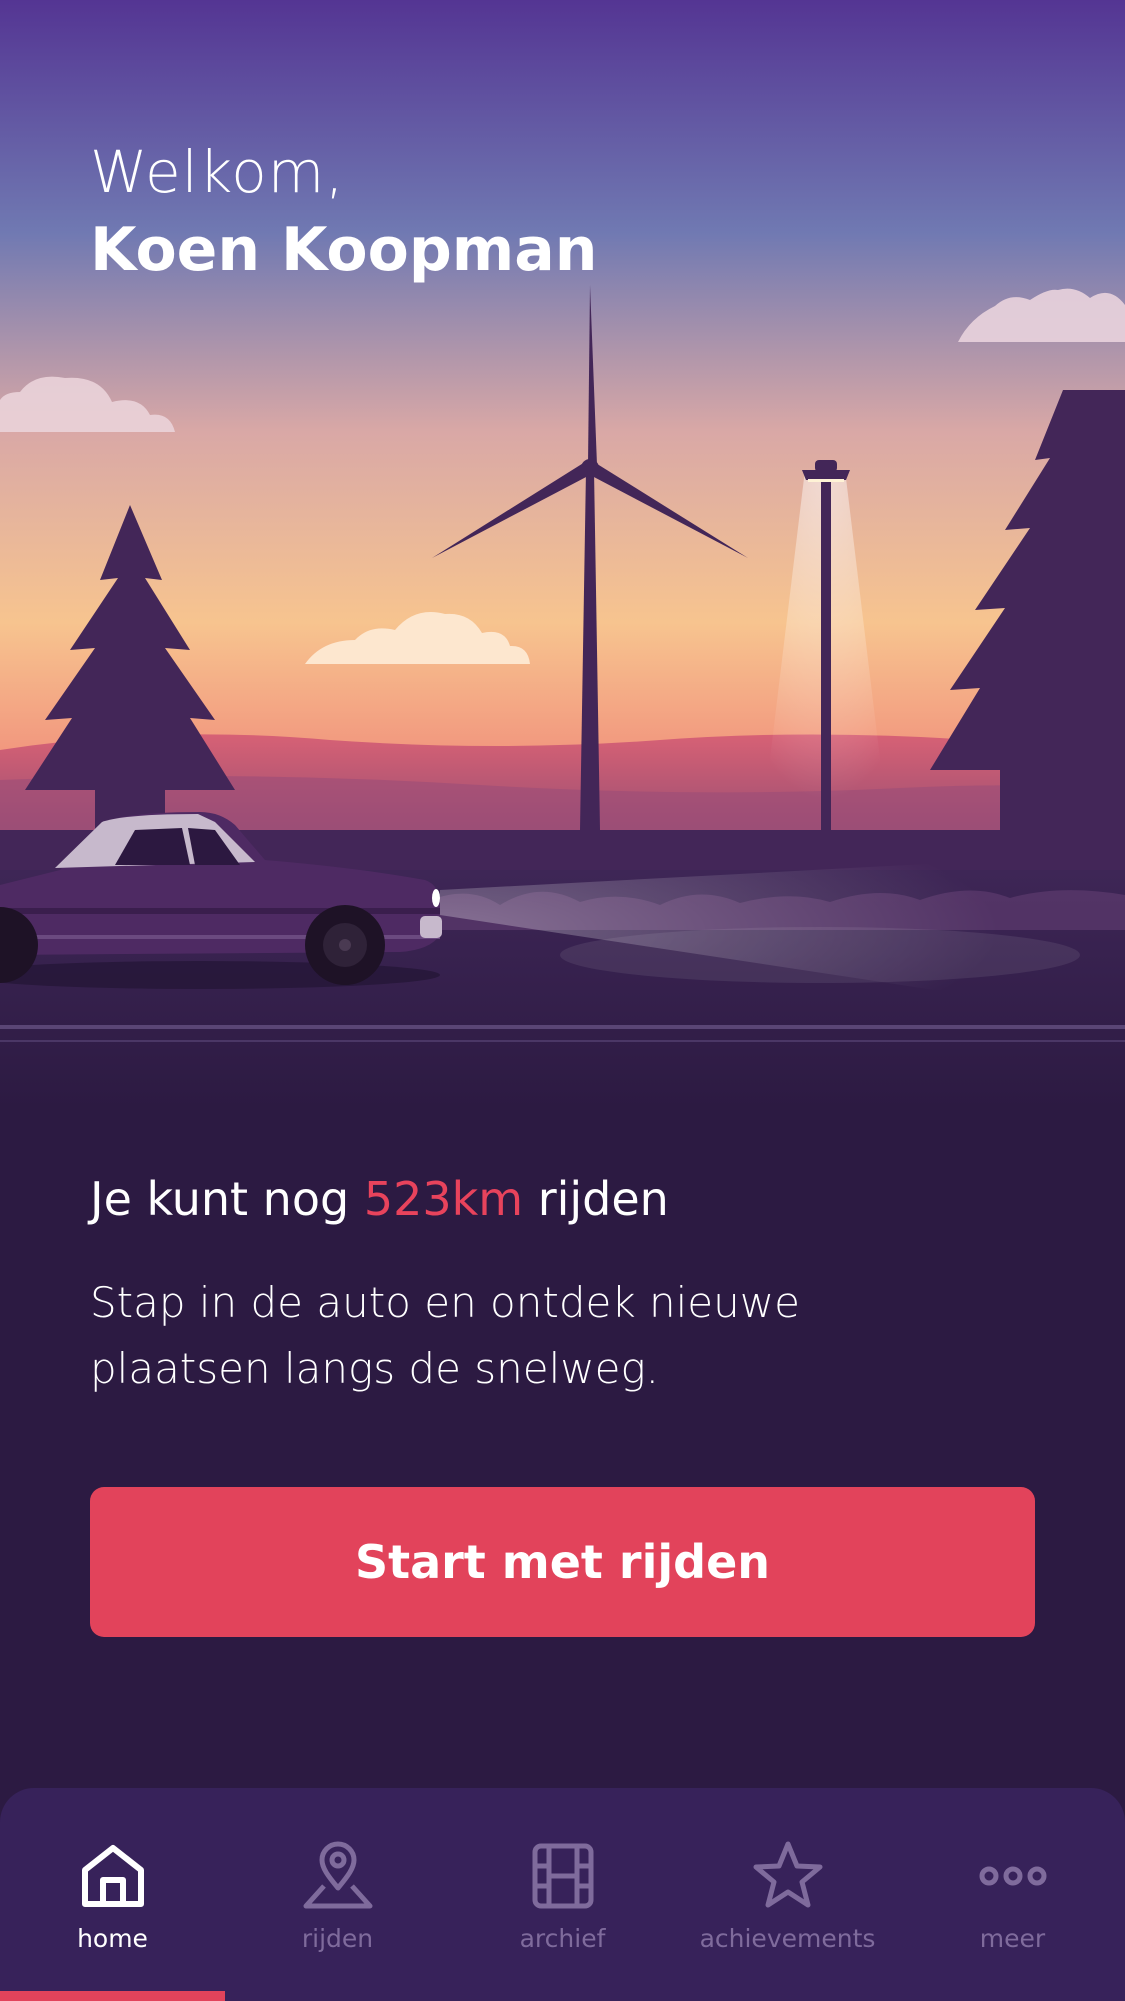 This screenshot has width=1125, height=2001. Describe the element at coordinates (344, 250) in the screenshot. I see `user-name: Koen Koopman` at that location.